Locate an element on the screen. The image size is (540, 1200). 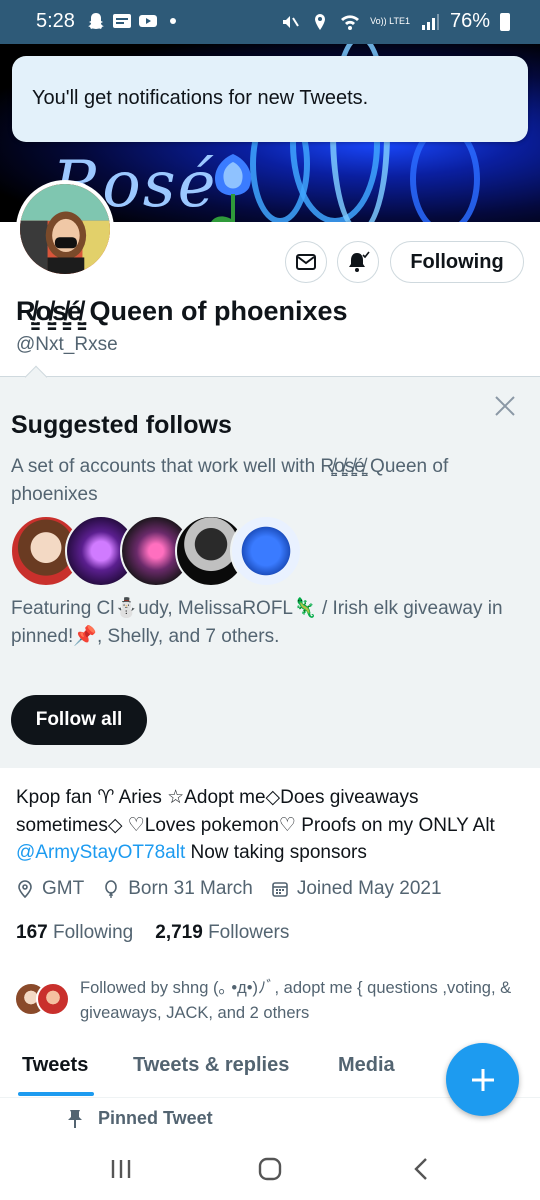
avatar-image is located at coordinates (65, 229).